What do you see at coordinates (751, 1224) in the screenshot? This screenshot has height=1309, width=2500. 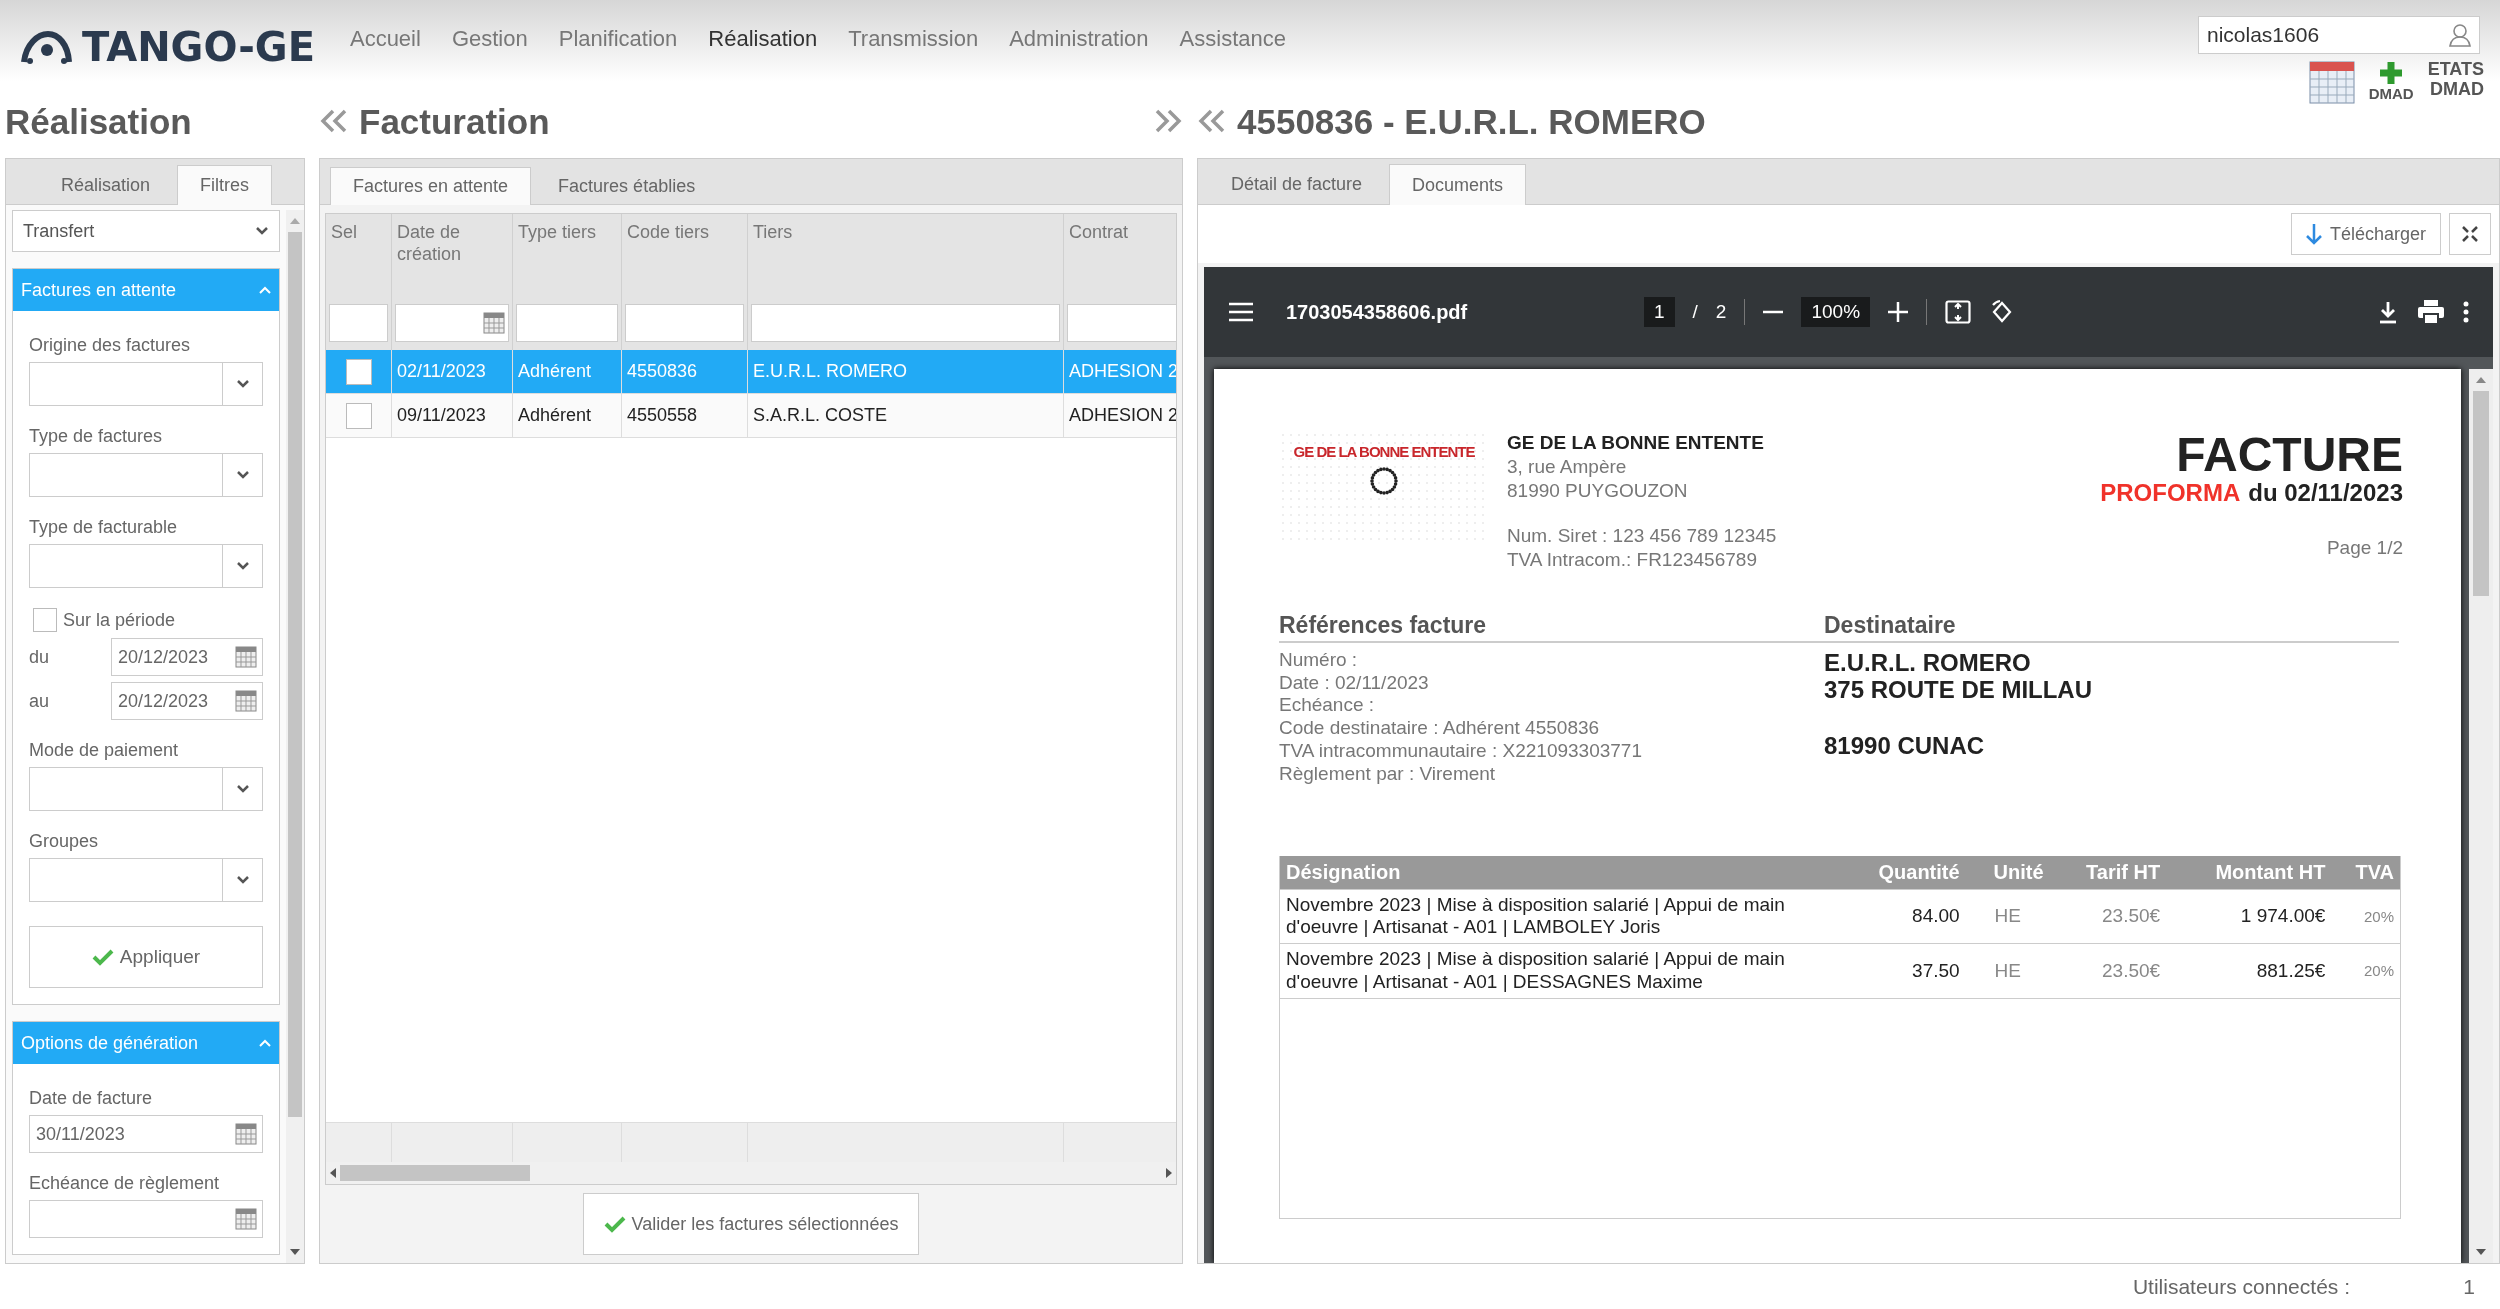 I see `validate-button: Valider les factures sélectionnées` at bounding box center [751, 1224].